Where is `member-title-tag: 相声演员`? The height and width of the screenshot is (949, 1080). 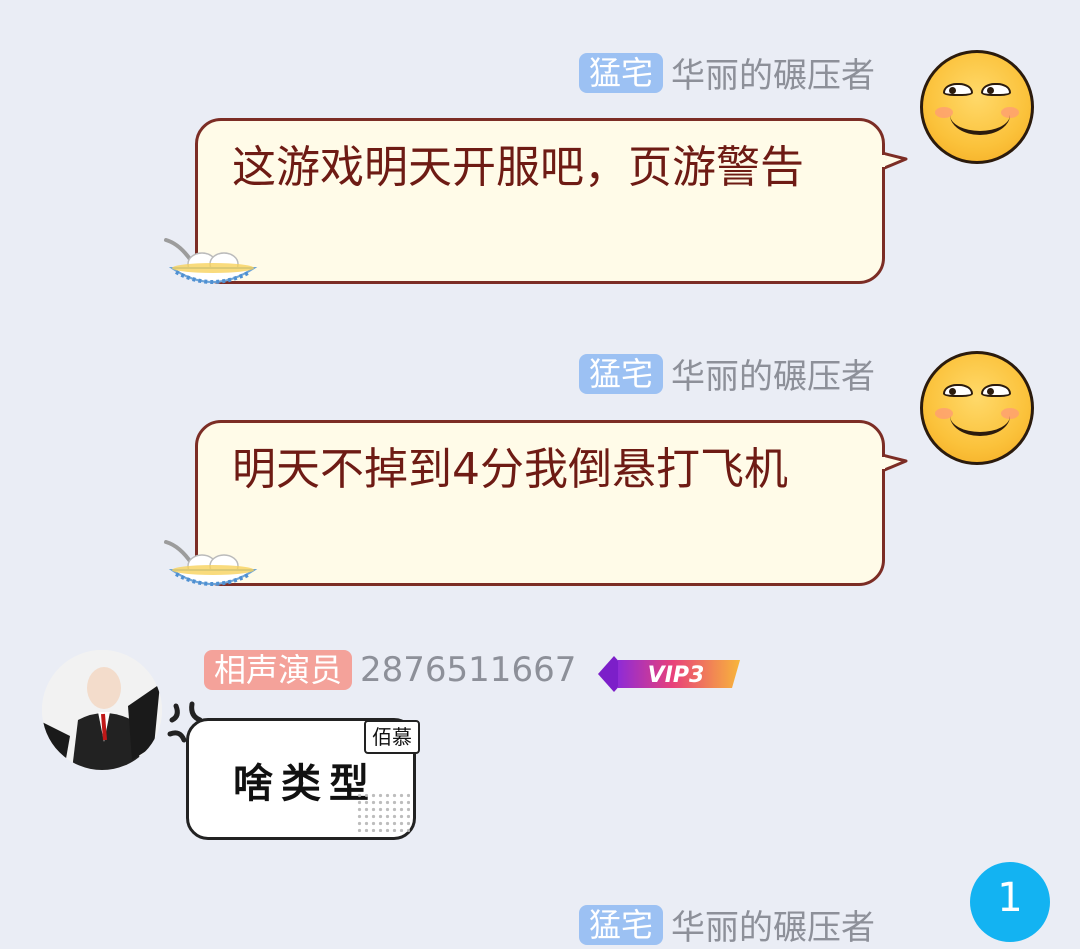
member-title-tag: 相声演员 is located at coordinates (278, 670).